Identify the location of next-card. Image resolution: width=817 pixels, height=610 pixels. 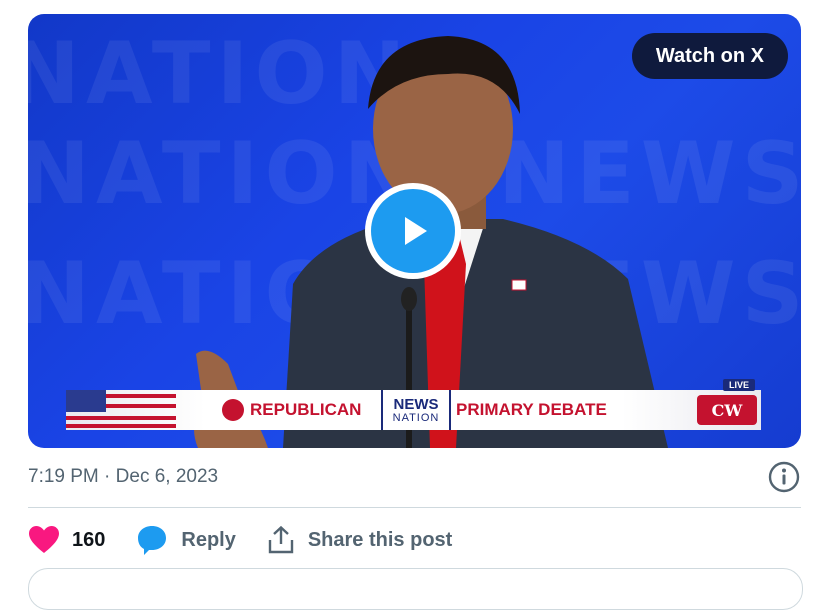
(415, 589).